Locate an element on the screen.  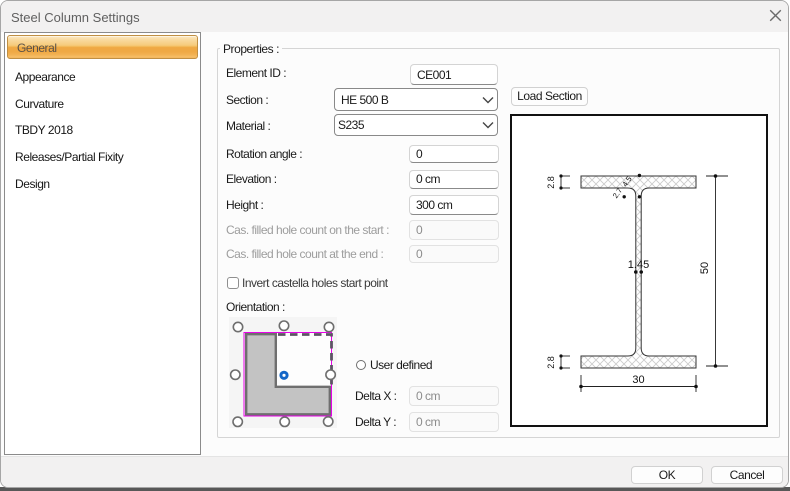
svg-text: 1.45 is located at coordinates (638, 265).